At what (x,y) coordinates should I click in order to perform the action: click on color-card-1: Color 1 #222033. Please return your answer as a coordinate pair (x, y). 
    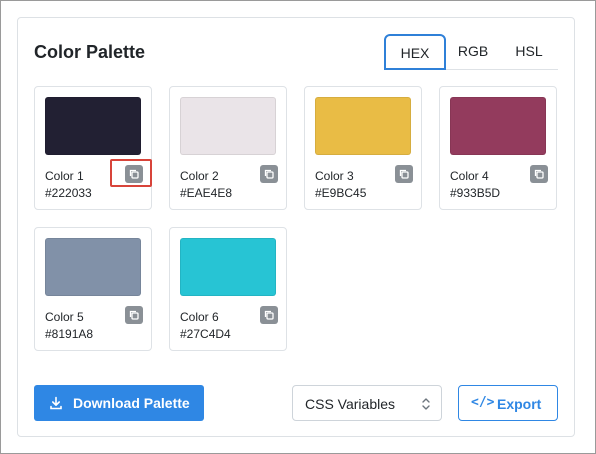
    Looking at the image, I should click on (93, 148).